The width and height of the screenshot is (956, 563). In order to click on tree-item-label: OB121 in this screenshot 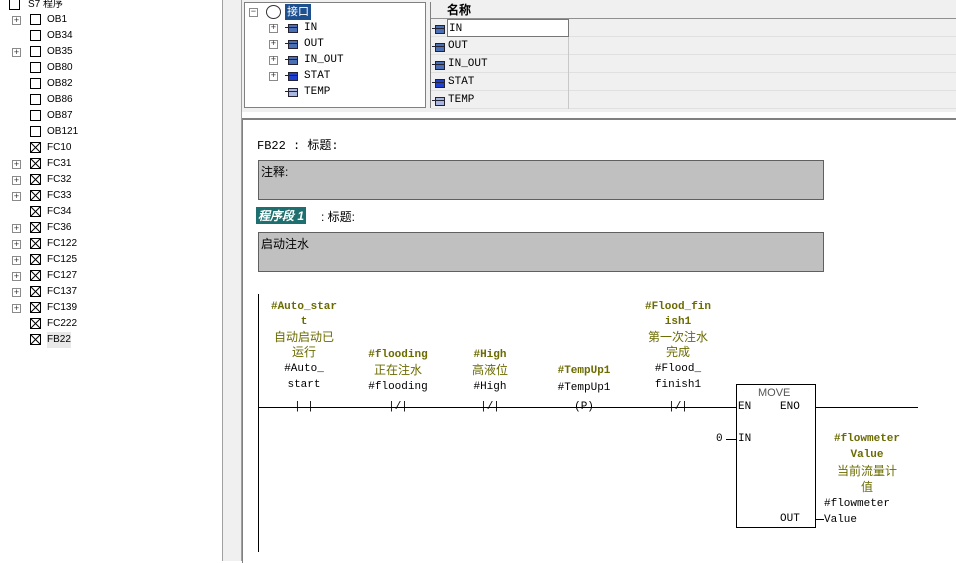, I will do `click(63, 131)`.